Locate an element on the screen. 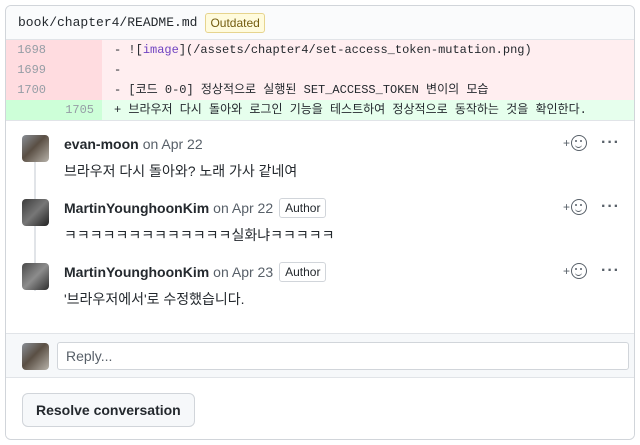 Image resolution: width=640 pixels, height=445 pixels. comment-header: MartinYounghoonKim on Apr 23 Author is located at coordinates (349, 269).